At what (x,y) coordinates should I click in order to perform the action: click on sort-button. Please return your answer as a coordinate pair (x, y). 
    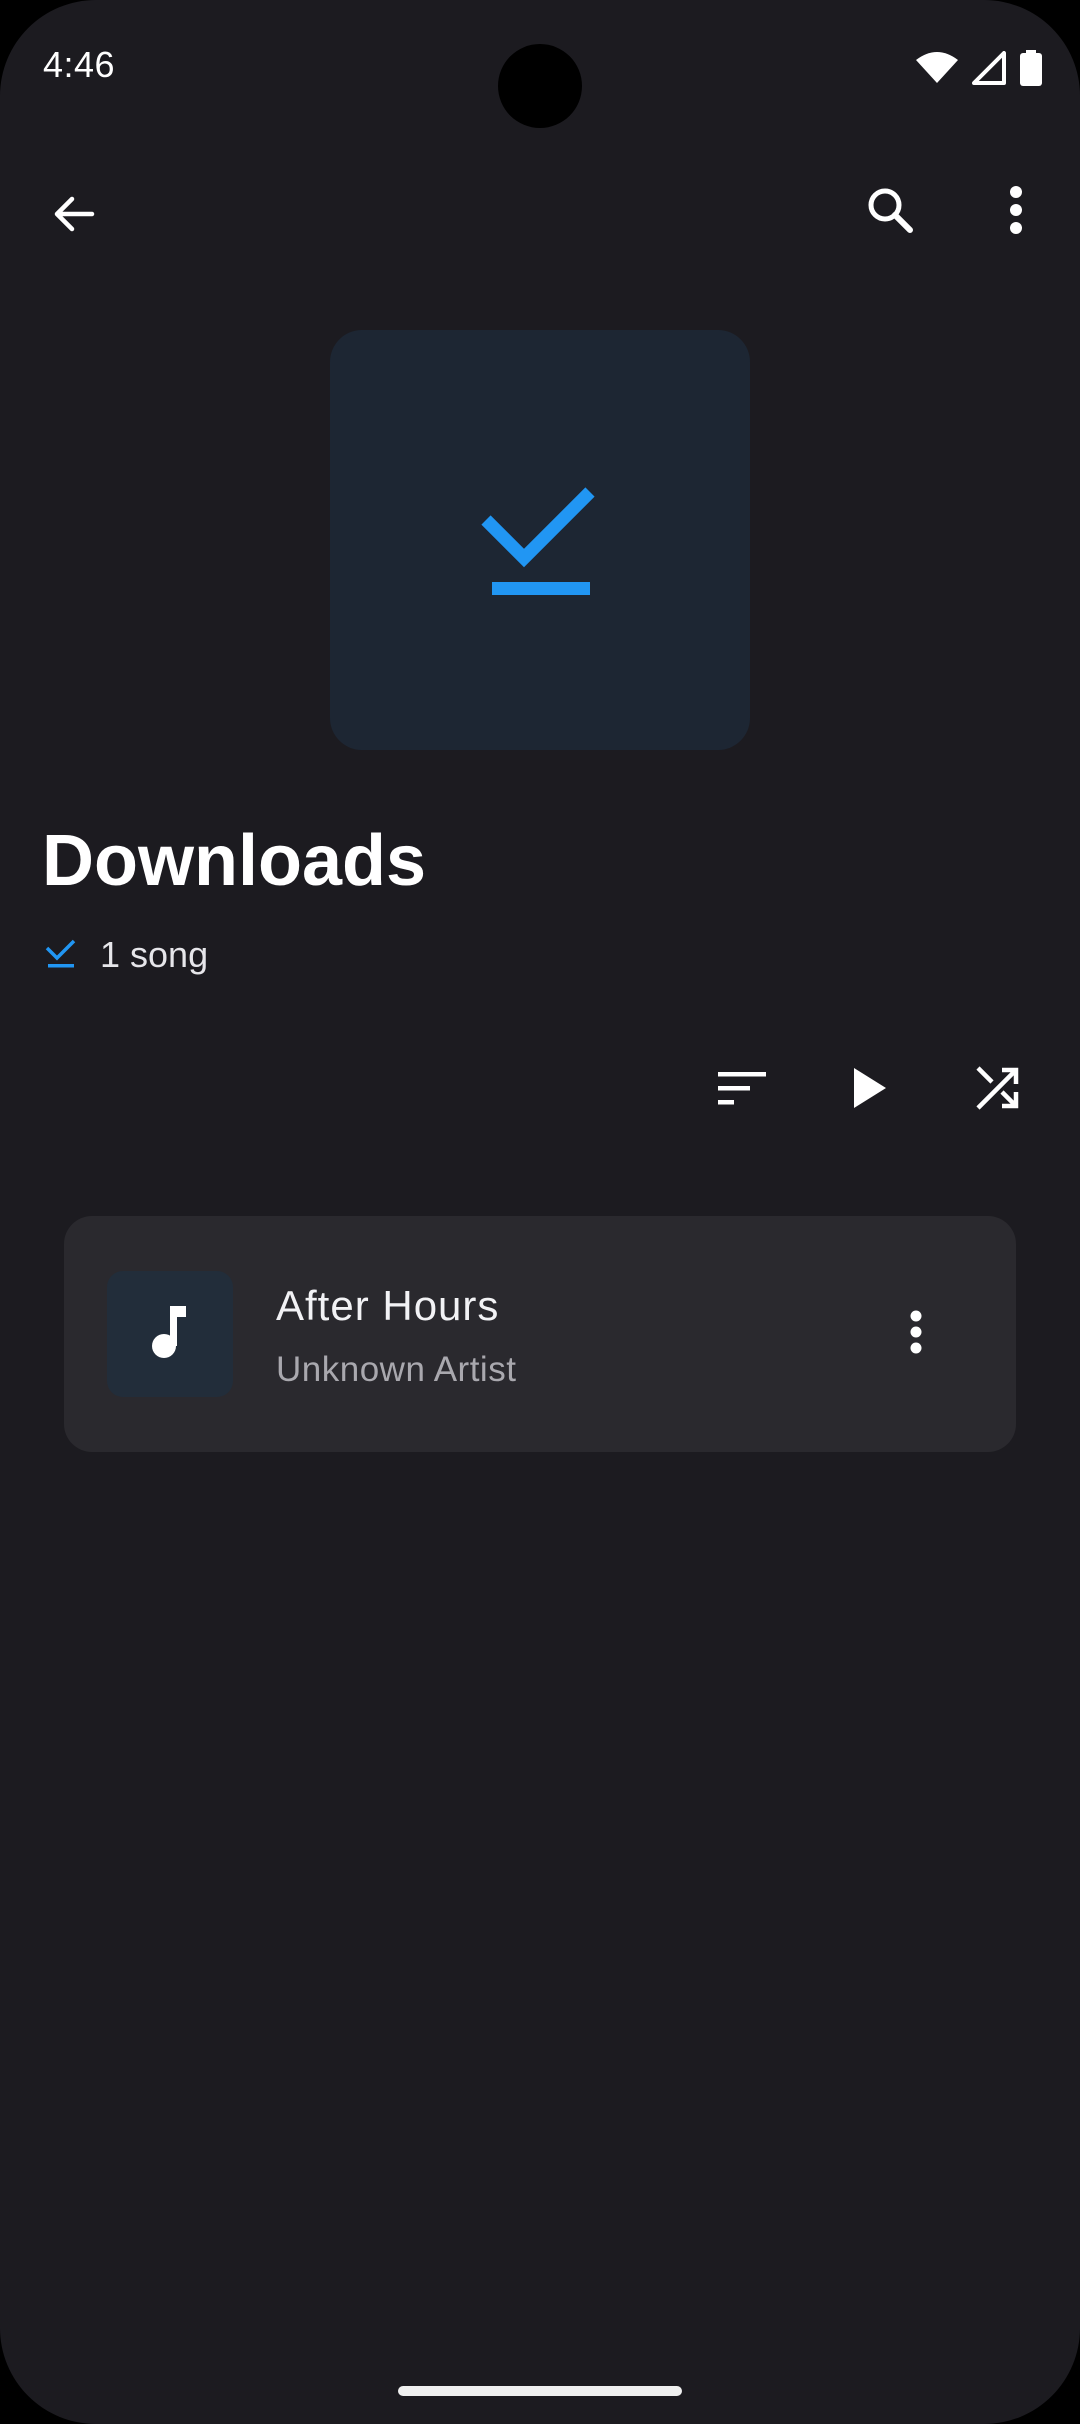
    Looking at the image, I should click on (742, 1090).